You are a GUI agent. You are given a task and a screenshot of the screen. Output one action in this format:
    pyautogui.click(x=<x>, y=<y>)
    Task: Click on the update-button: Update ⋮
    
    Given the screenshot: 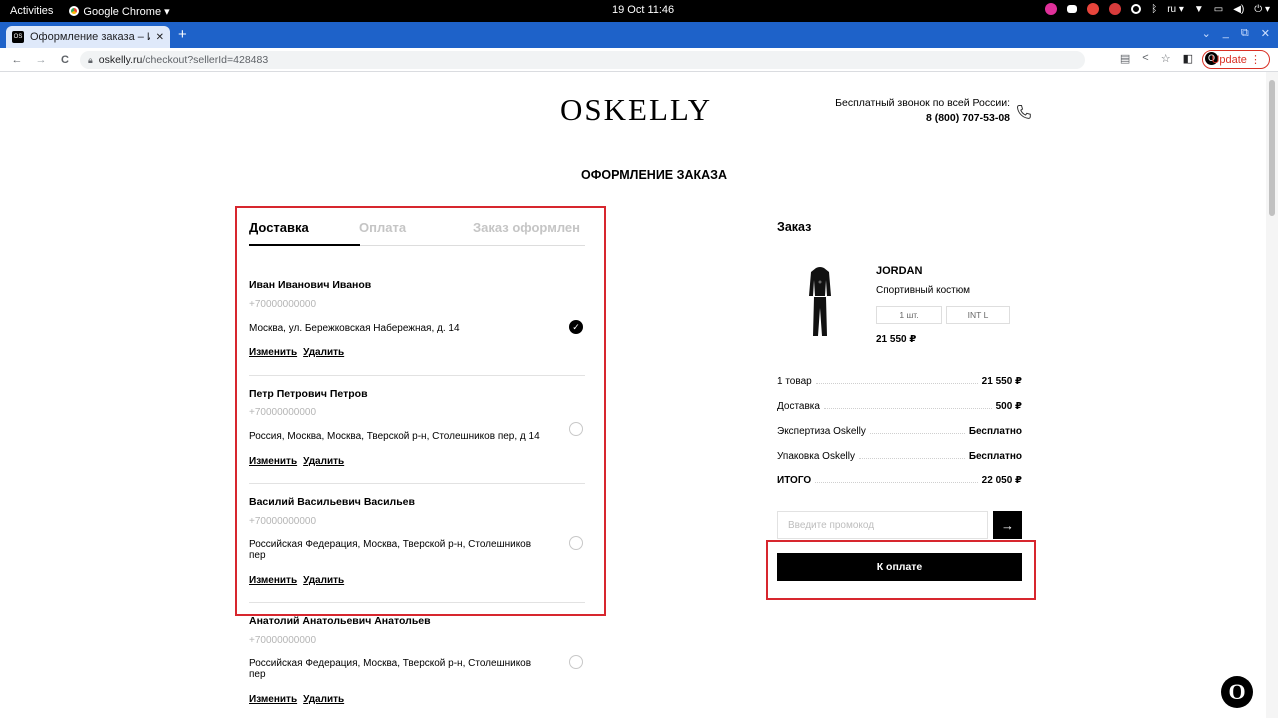 What is the action you would take?
    pyautogui.click(x=1236, y=59)
    